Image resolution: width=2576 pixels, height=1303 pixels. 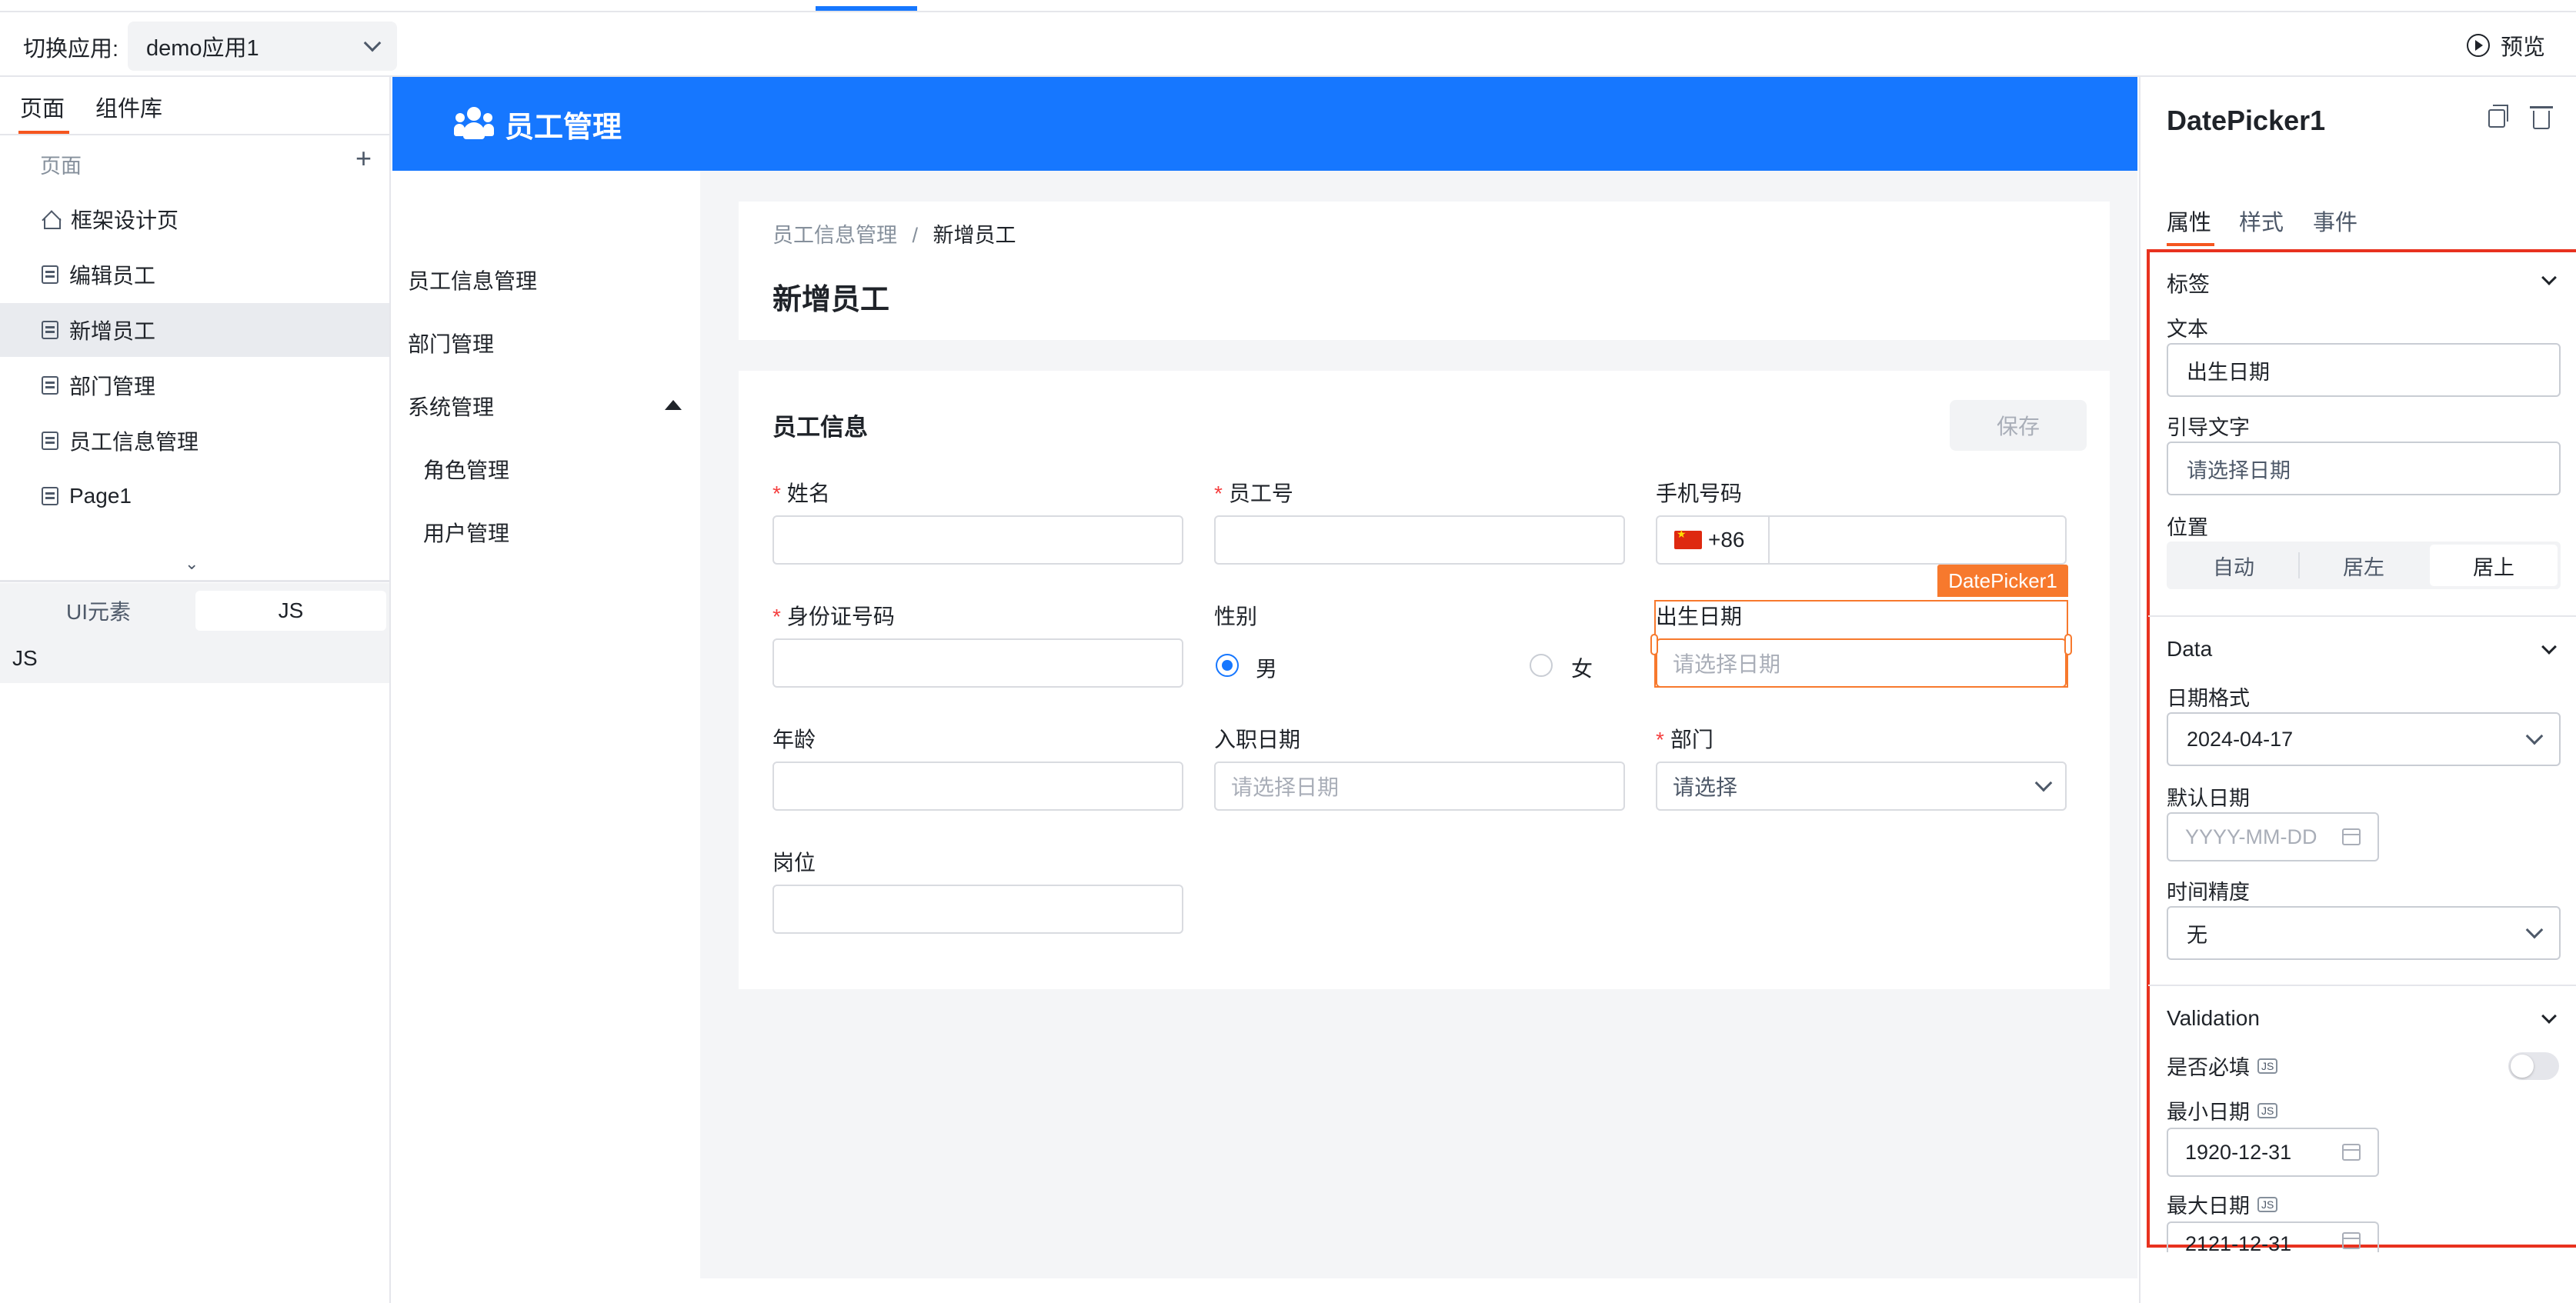 I want to click on default-date-placeholder: YYYY-MM-DD, so click(x=2251, y=836).